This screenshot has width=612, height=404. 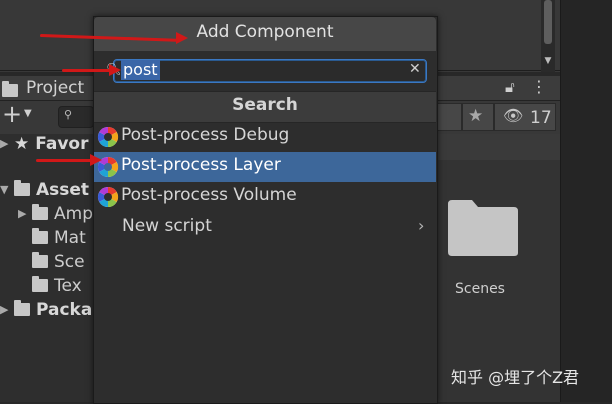 What do you see at coordinates (586, 201) in the screenshot?
I see `side-panel` at bounding box center [586, 201].